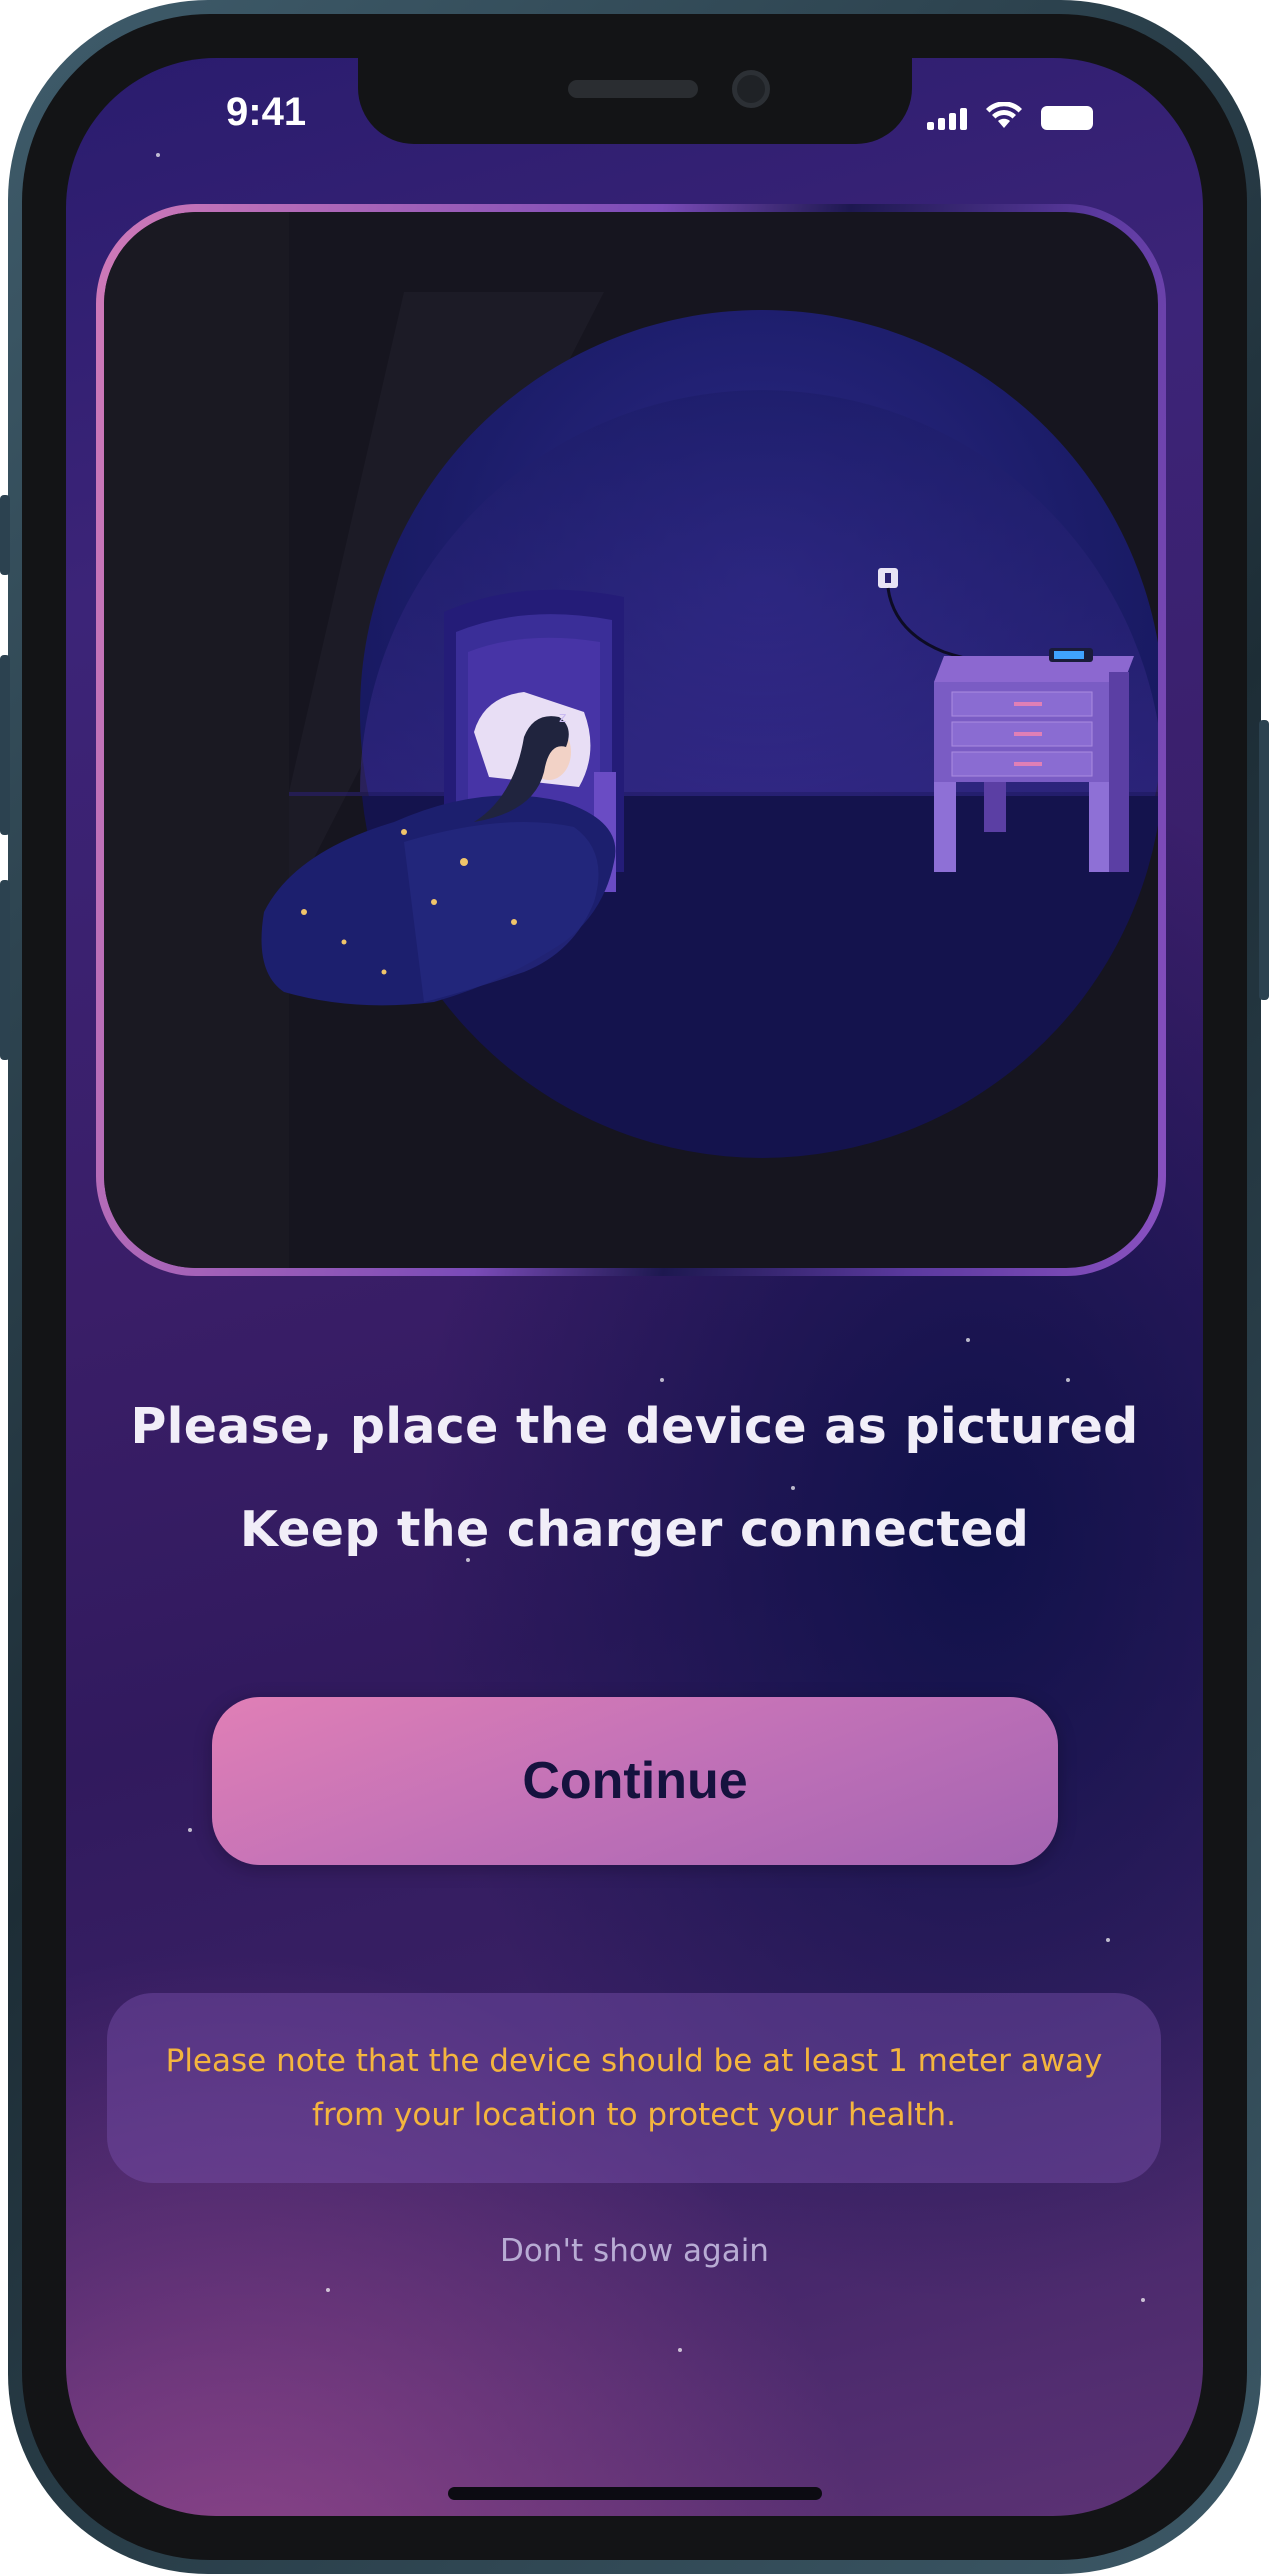 The image size is (1269, 2574). I want to click on power-button, so click(1264, 860).